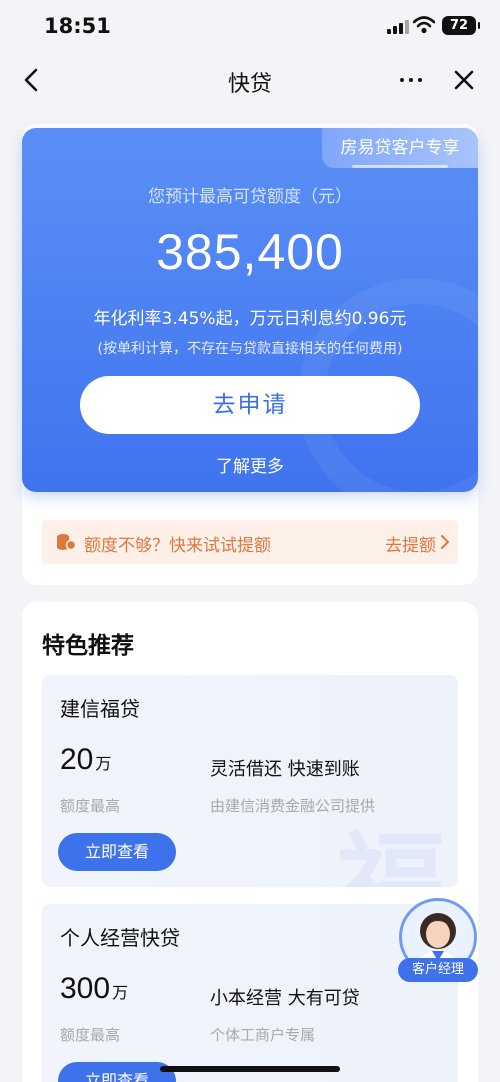 The image size is (500, 1082). What do you see at coordinates (250, 252) in the screenshot?
I see `quota-amount: 385,400` at bounding box center [250, 252].